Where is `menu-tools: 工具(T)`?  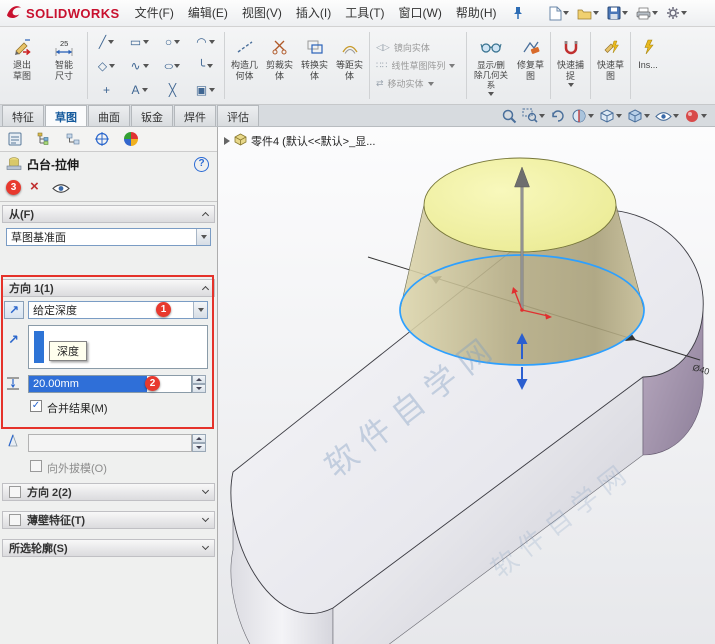
menu-tools: 工具(T) is located at coordinates (364, 13).